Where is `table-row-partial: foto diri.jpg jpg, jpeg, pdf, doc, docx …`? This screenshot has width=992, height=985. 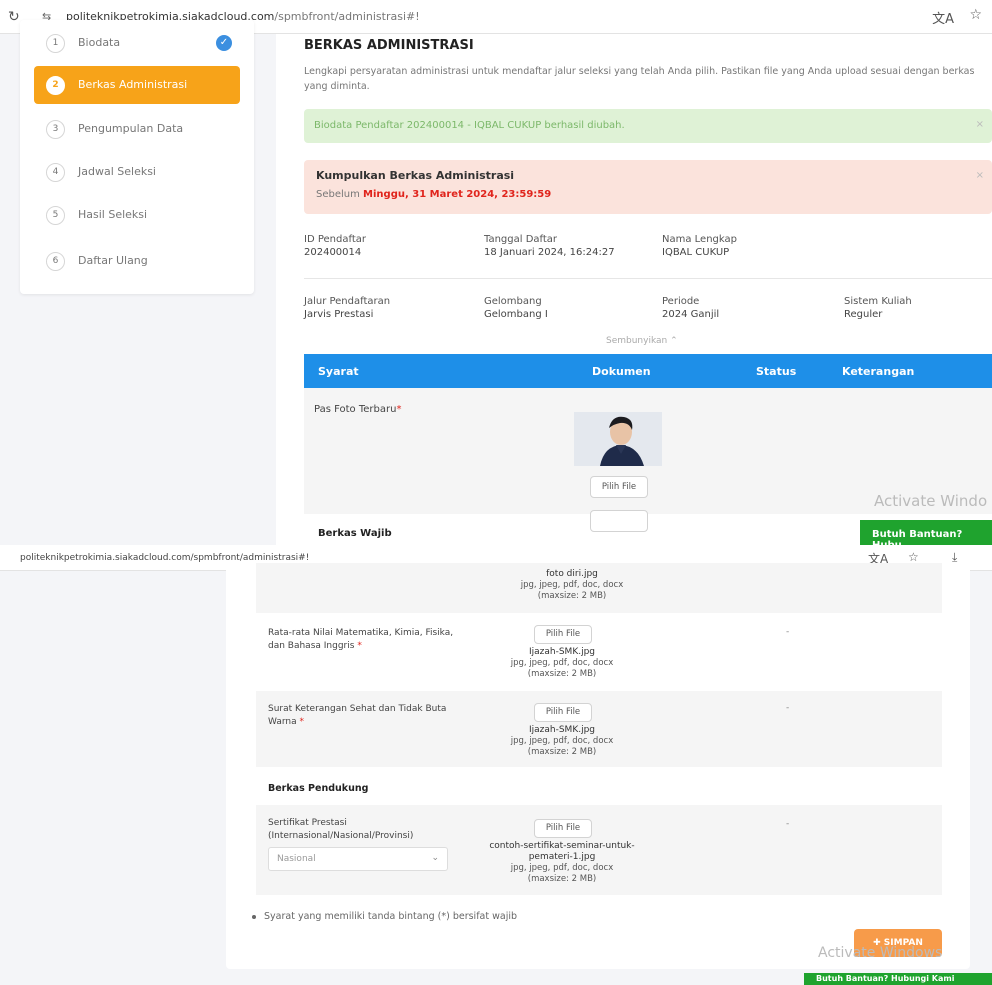
table-row-partial: foto diri.jpg jpg, jpeg, pdf, doc, docx … is located at coordinates (599, 588).